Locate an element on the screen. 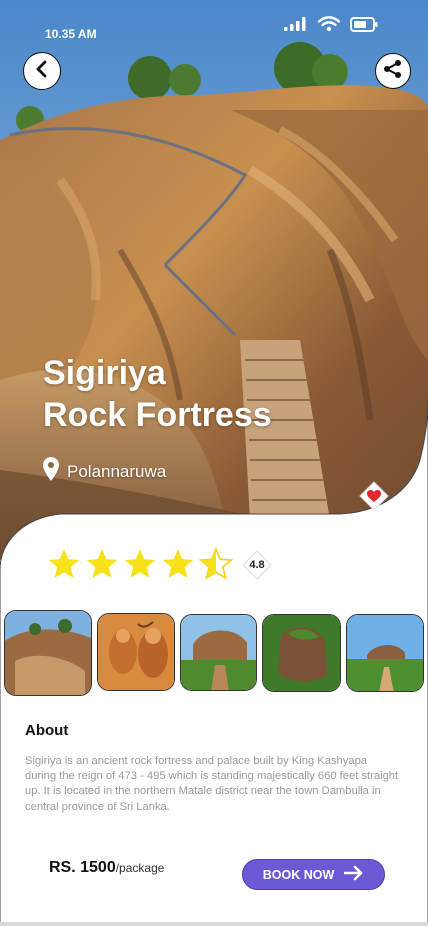 This screenshot has height=926, width=428. bottom-edge is located at coordinates (214, 924).